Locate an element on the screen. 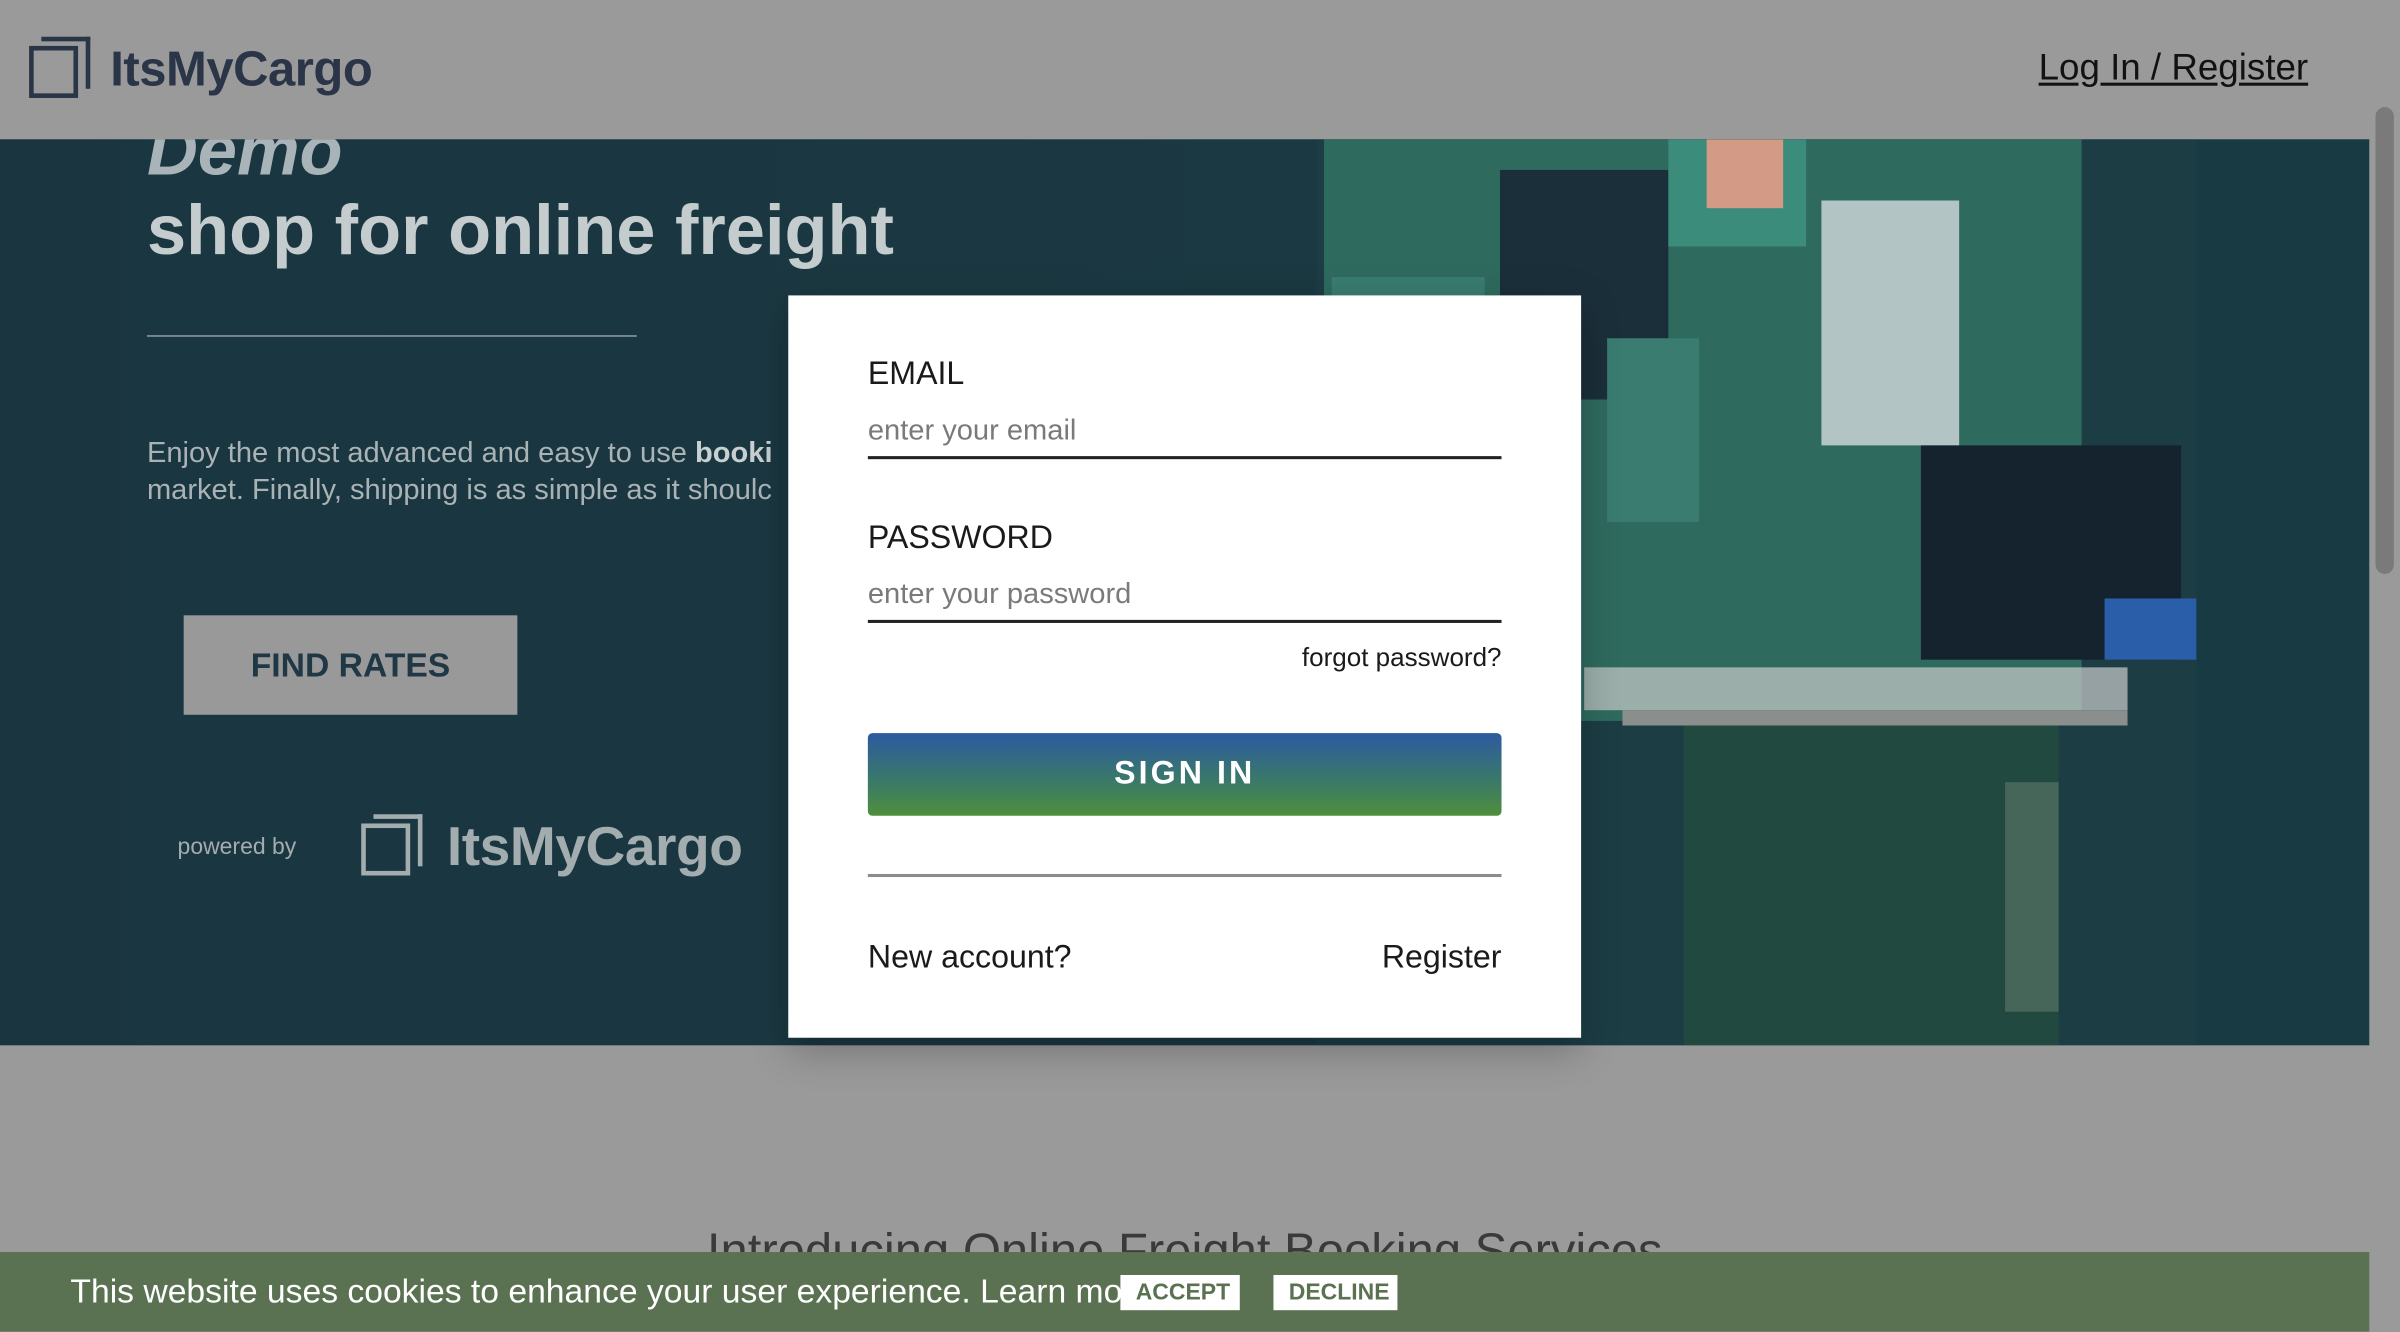 The width and height of the screenshot is (2400, 1332). modal-divider is located at coordinates (1184, 875).